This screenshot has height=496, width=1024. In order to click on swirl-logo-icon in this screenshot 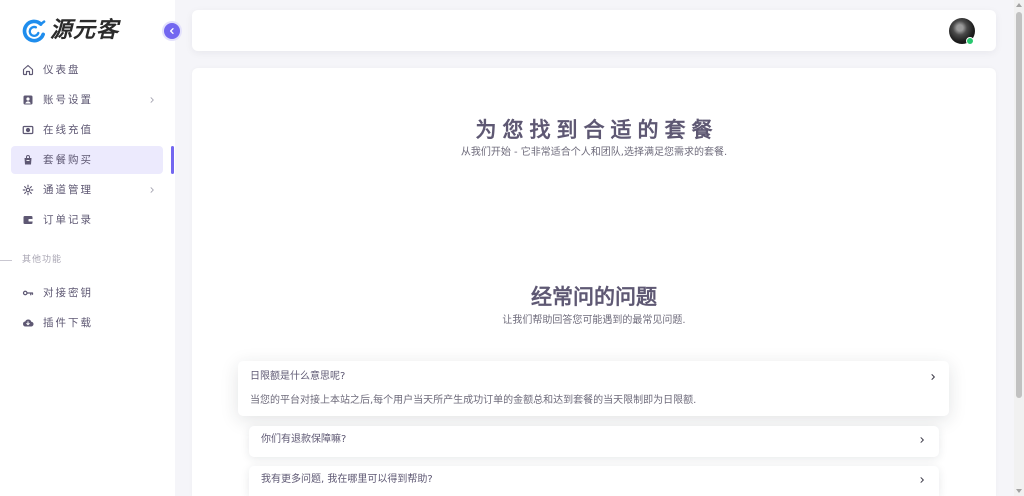, I will do `click(34, 31)`.